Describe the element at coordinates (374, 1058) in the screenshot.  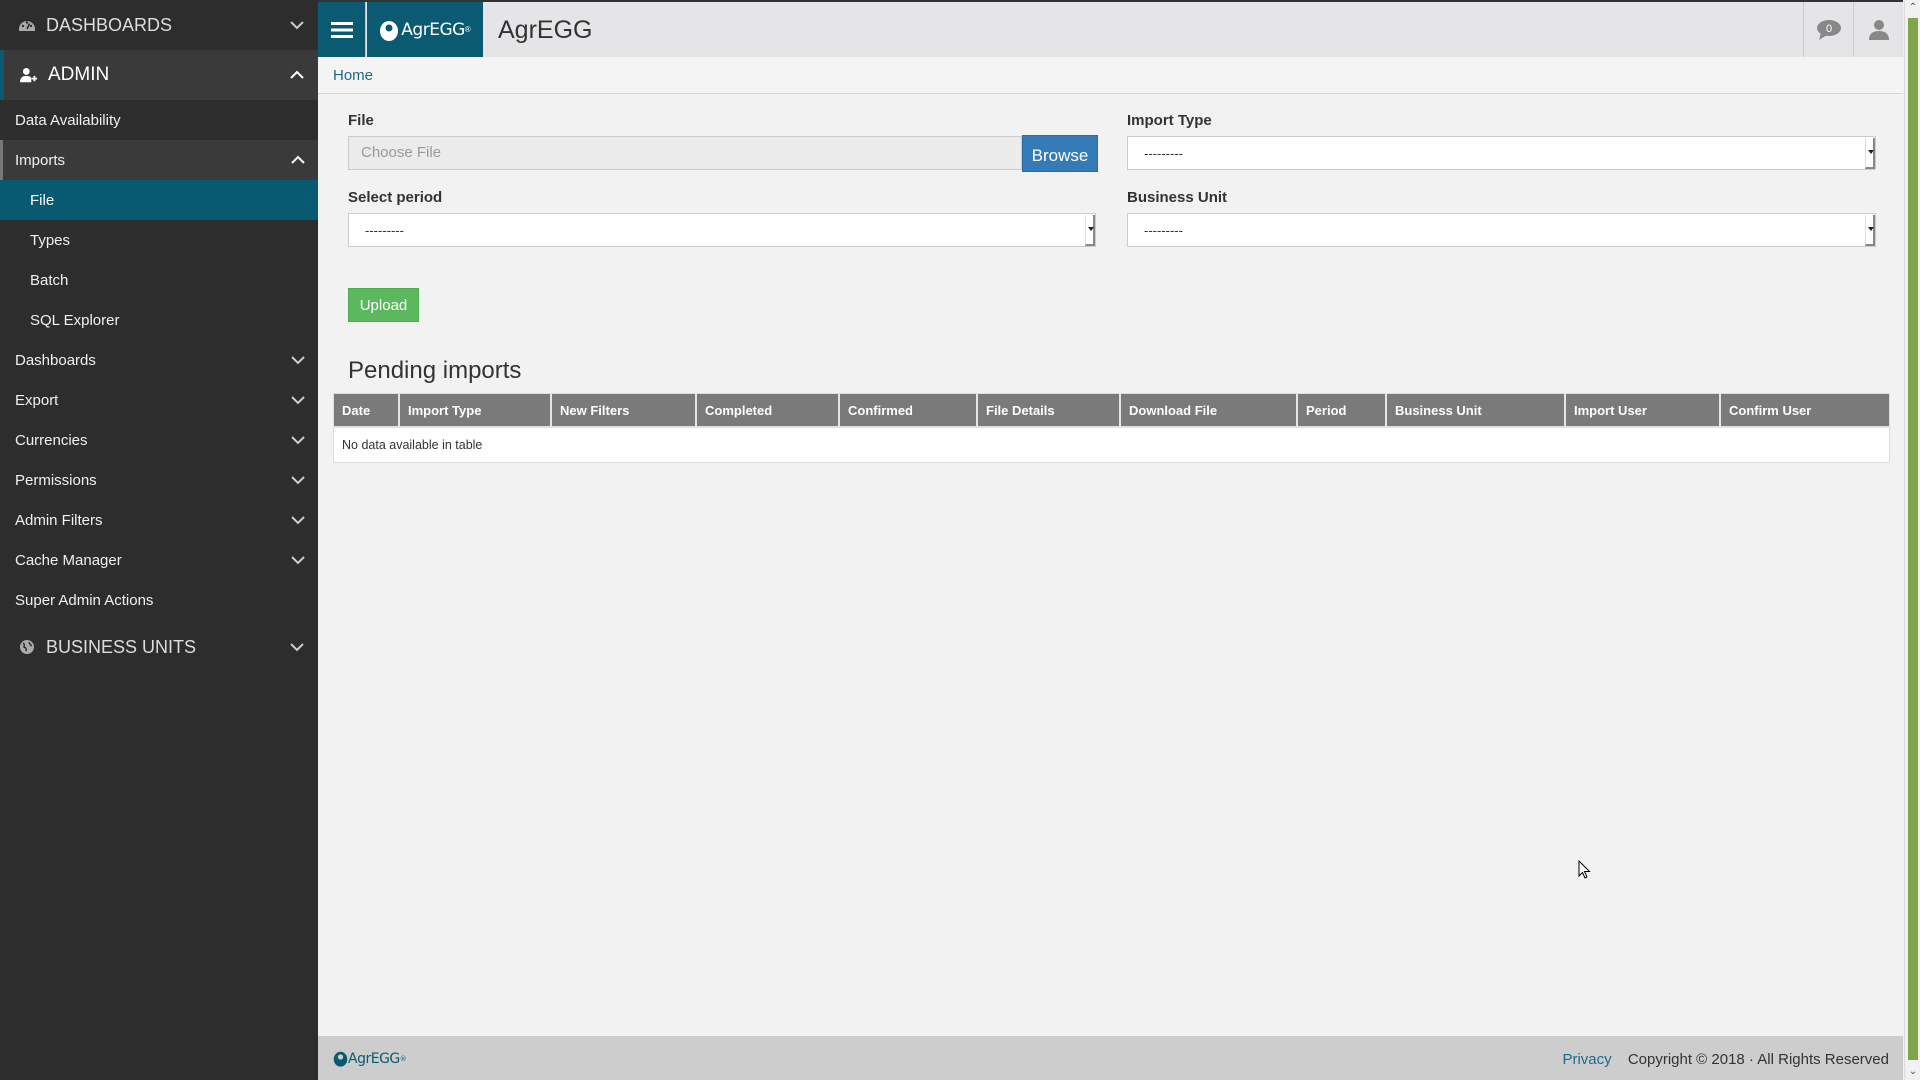
I see `footer-logo-text: AgrEGG` at that location.